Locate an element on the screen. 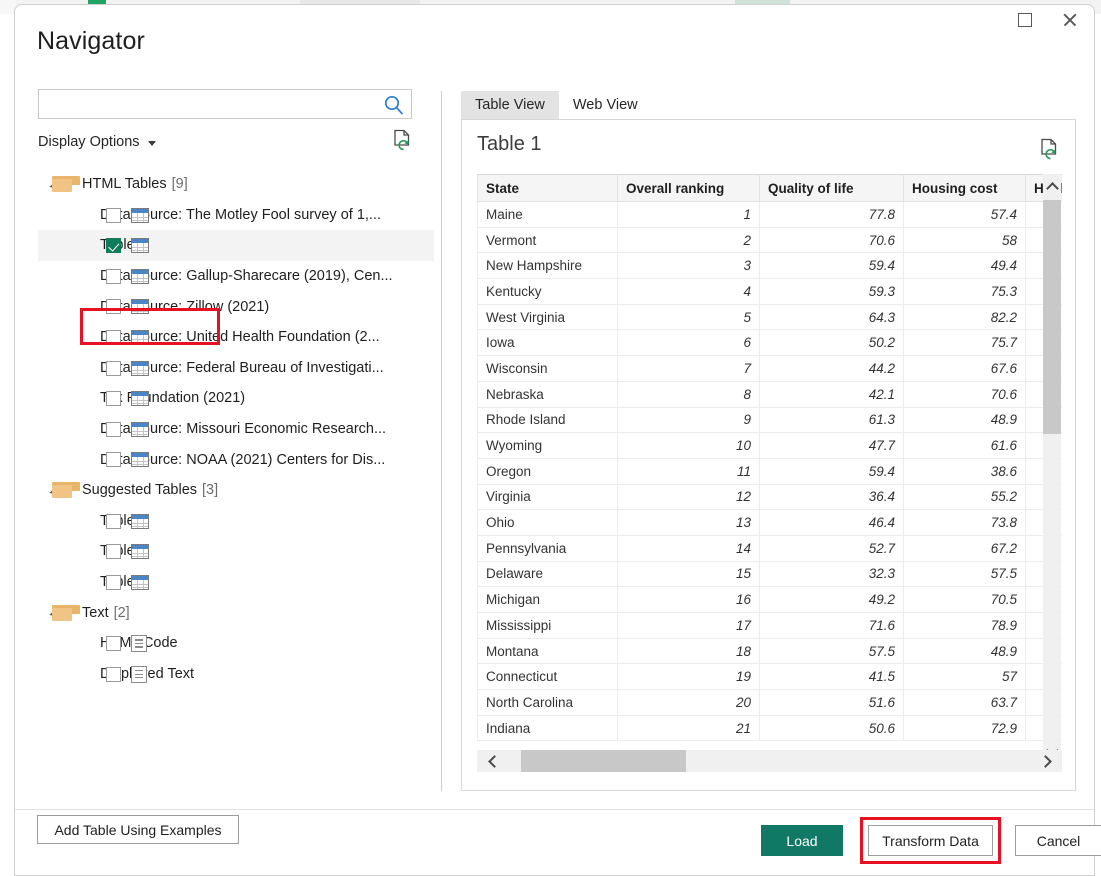  table-cell: Delaware is located at coordinates (547, 574).